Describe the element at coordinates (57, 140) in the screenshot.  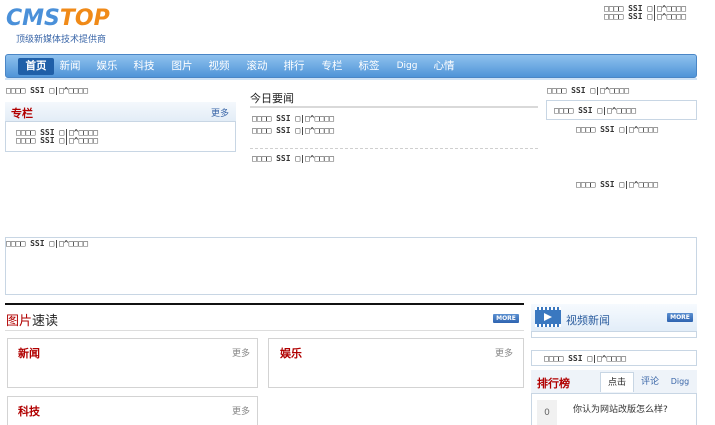
I see `ssi-error-columns-2: □□□□ SSI □|□^□□□□` at that location.